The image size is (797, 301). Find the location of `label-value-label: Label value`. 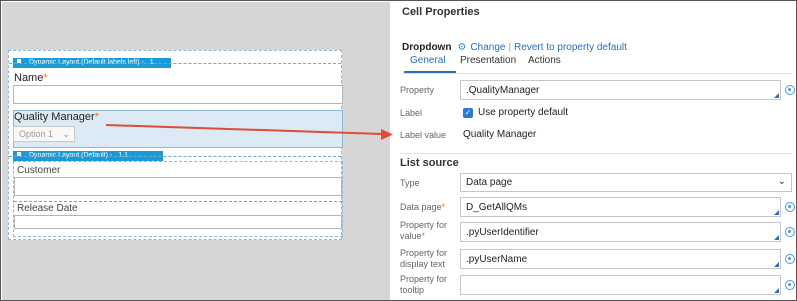

label-value-label: Label value is located at coordinates (423, 135).